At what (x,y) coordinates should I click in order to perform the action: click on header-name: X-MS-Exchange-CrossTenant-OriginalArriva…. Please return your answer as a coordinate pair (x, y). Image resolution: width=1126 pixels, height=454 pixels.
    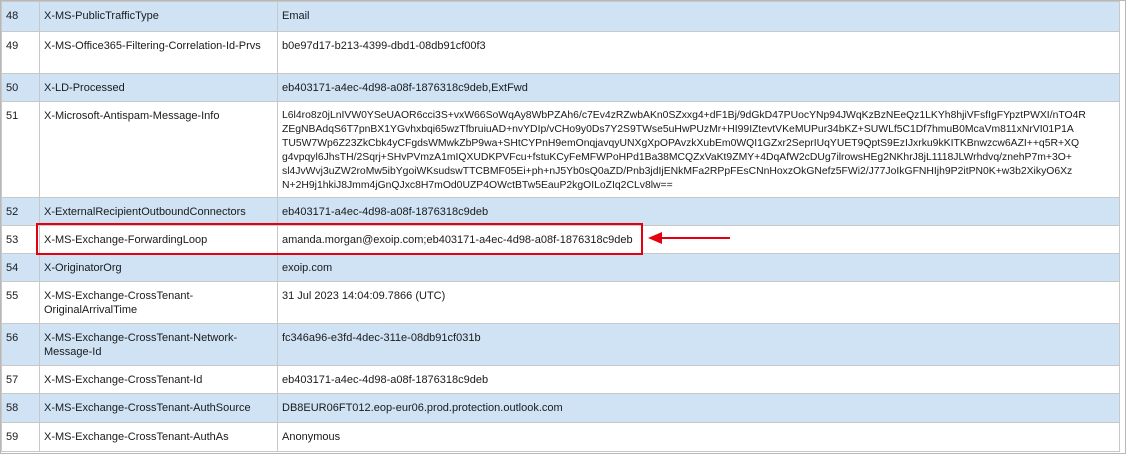
    Looking at the image, I should click on (158, 302).